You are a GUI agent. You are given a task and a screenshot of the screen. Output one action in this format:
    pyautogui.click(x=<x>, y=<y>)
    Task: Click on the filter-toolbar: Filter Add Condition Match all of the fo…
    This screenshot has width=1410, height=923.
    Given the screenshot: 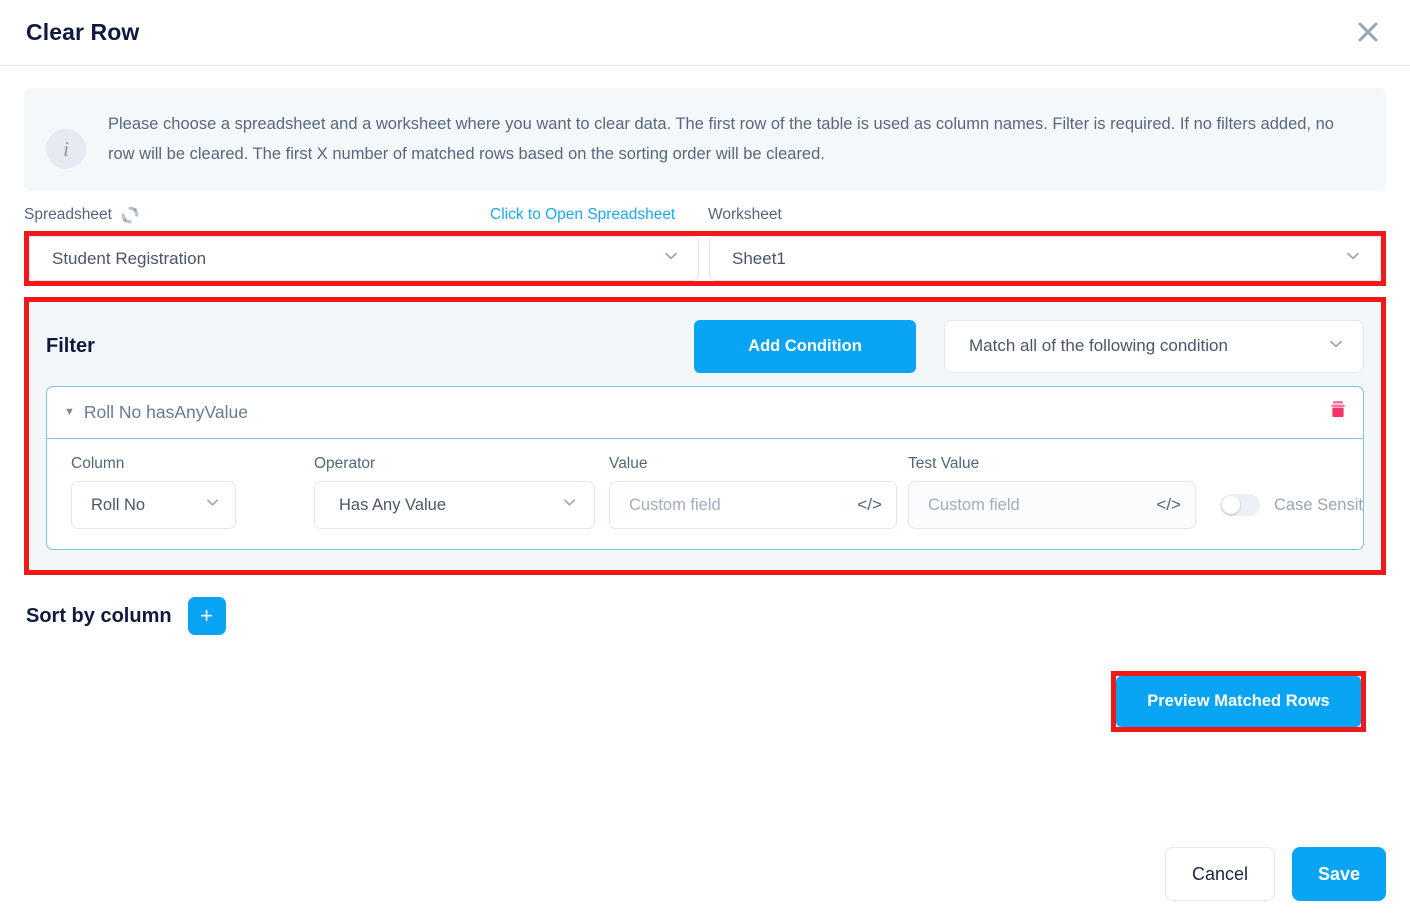 What is the action you would take?
    pyautogui.click(x=705, y=346)
    